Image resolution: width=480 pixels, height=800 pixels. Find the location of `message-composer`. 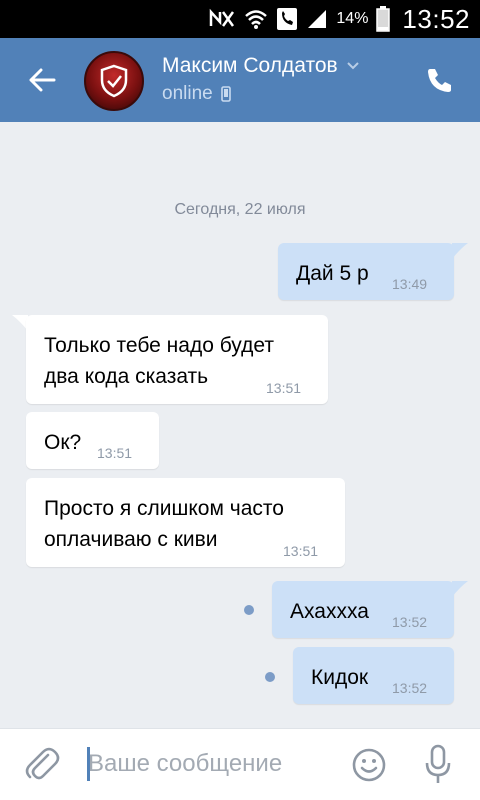

message-composer is located at coordinates (240, 764).